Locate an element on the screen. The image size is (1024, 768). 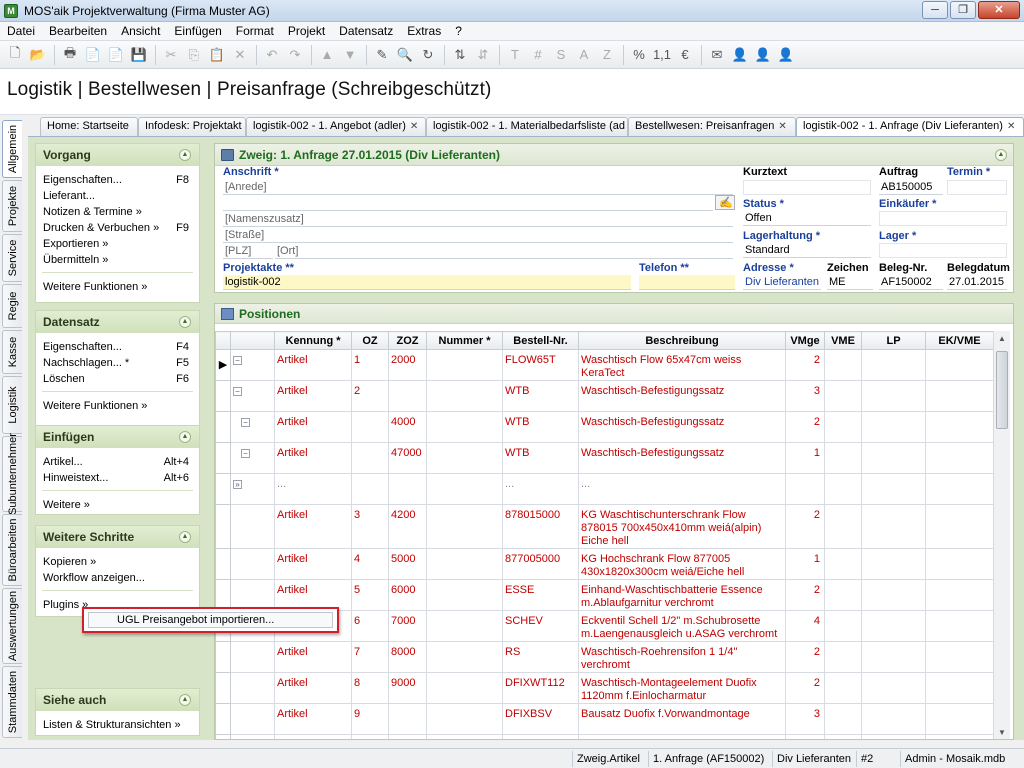
menu-item-3: Einfügen is located at coordinates (197, 31).